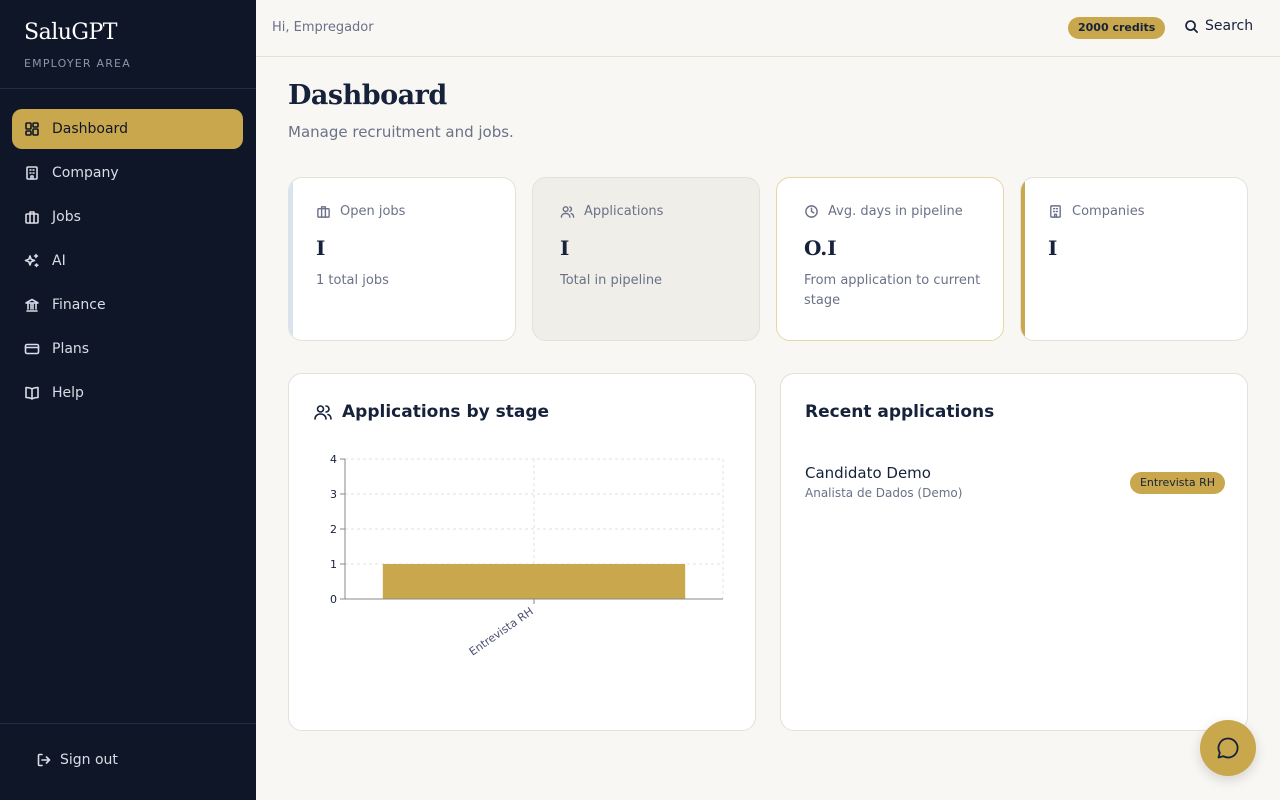 The height and width of the screenshot is (800, 1280). Describe the element at coordinates (128, 723) in the screenshot. I see `sidebar-footer-divider` at that location.